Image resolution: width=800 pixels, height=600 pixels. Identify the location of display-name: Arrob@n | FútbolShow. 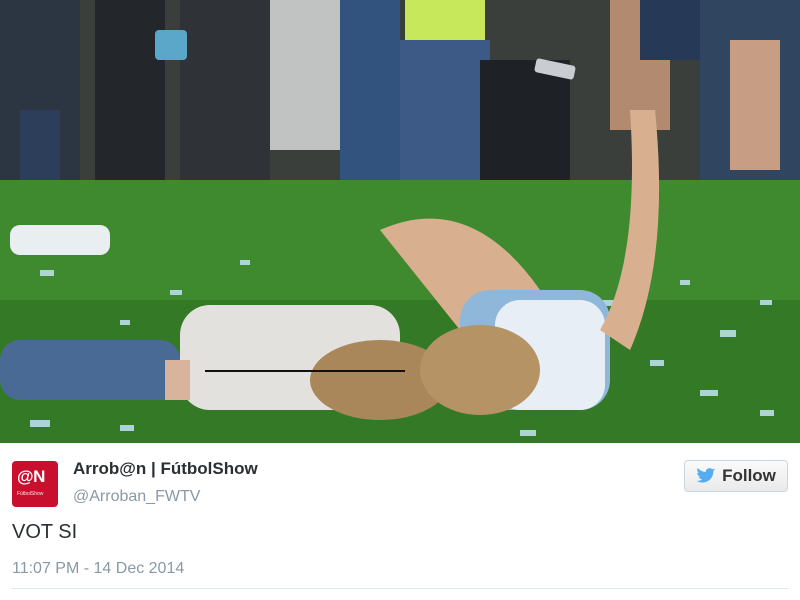
(165, 469).